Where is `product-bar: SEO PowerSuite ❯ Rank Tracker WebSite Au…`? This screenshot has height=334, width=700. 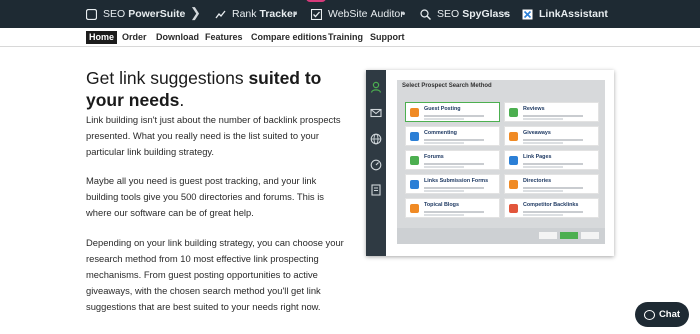 product-bar: SEO PowerSuite ❯ Rank Tracker WebSite Au… is located at coordinates (350, 14).